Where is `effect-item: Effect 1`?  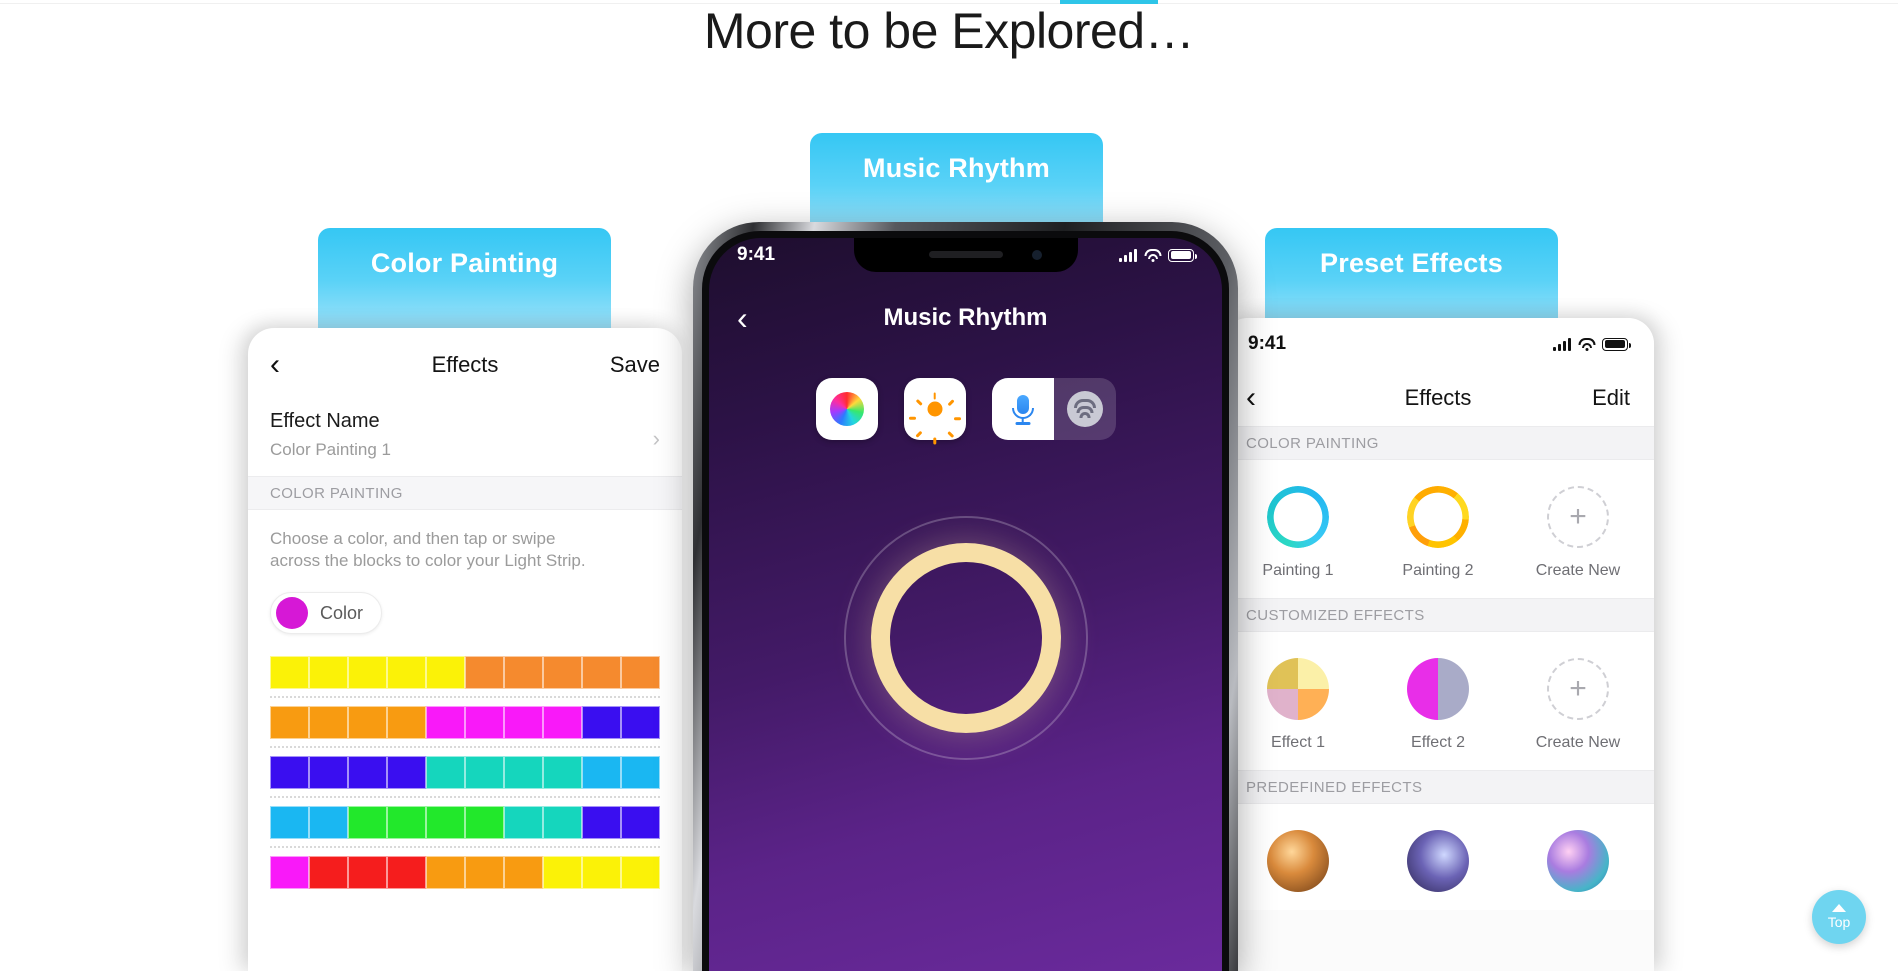 effect-item: Effect 1 is located at coordinates (1298, 705).